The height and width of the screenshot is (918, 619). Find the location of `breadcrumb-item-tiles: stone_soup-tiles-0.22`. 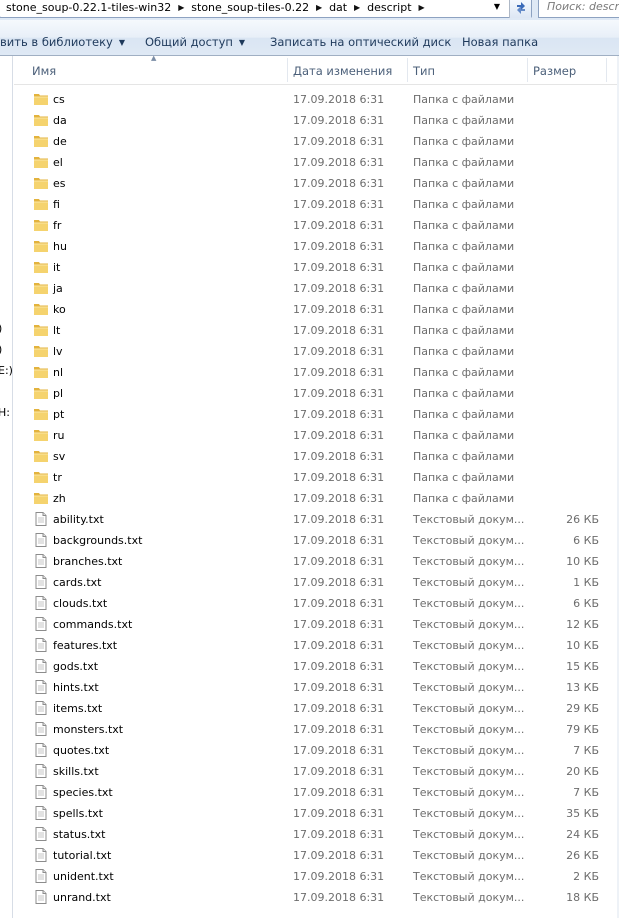

breadcrumb-item-tiles: stone_soup-tiles-0.22 is located at coordinates (250, 8).